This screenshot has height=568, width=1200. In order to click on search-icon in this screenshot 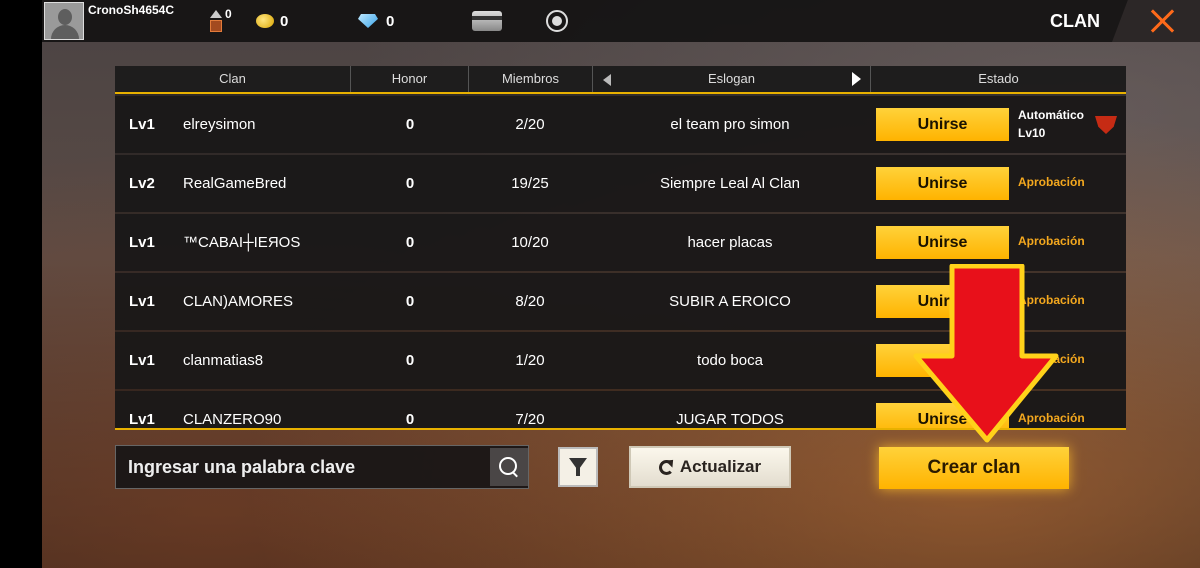, I will do `click(509, 467)`.